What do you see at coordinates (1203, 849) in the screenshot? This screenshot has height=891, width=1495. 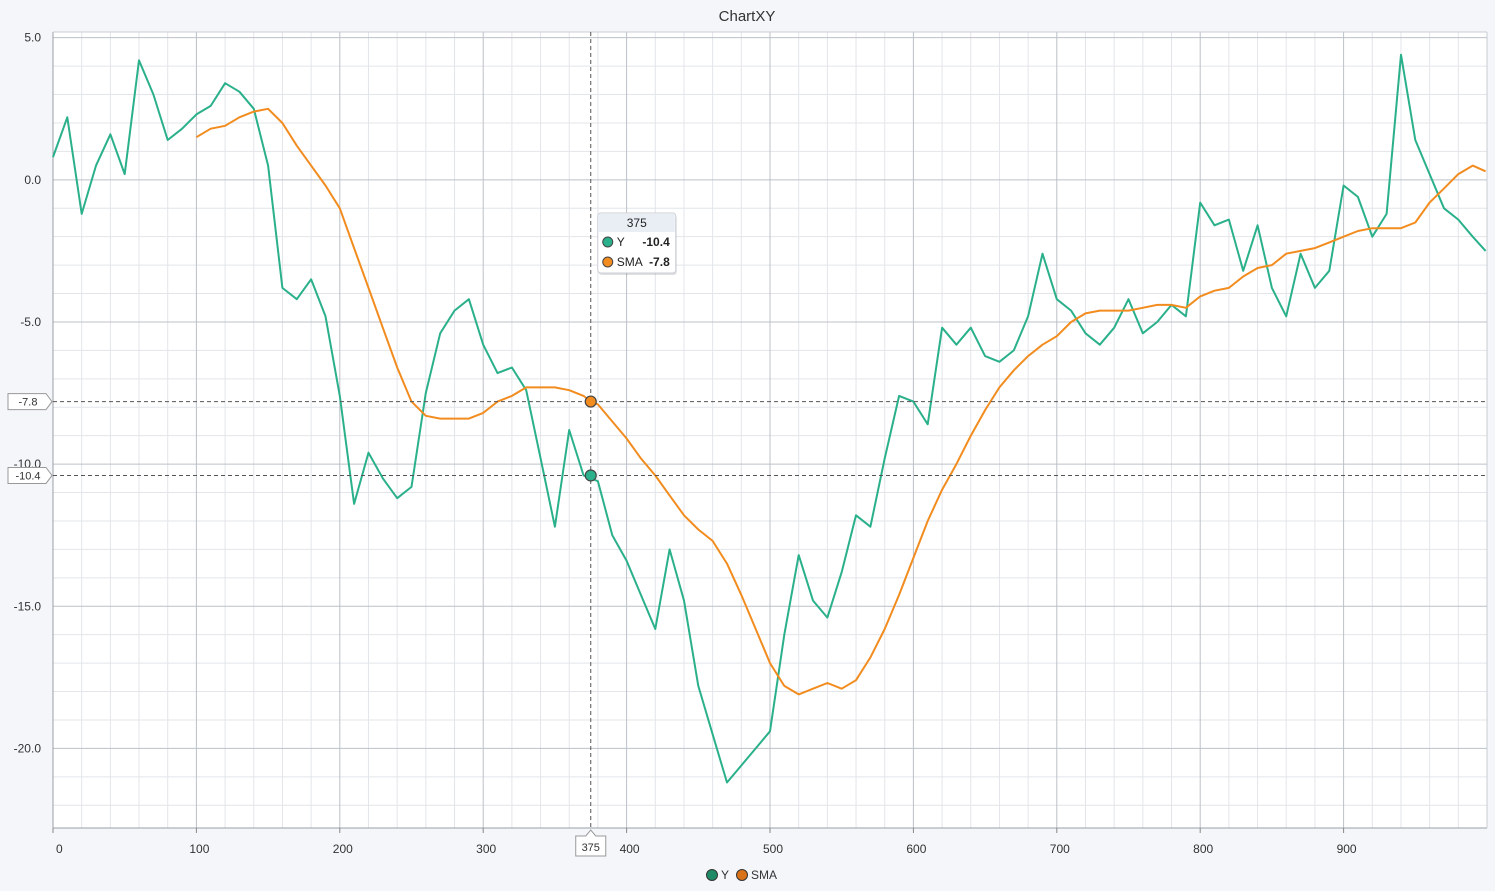 I see `x-tick-label: 800` at bounding box center [1203, 849].